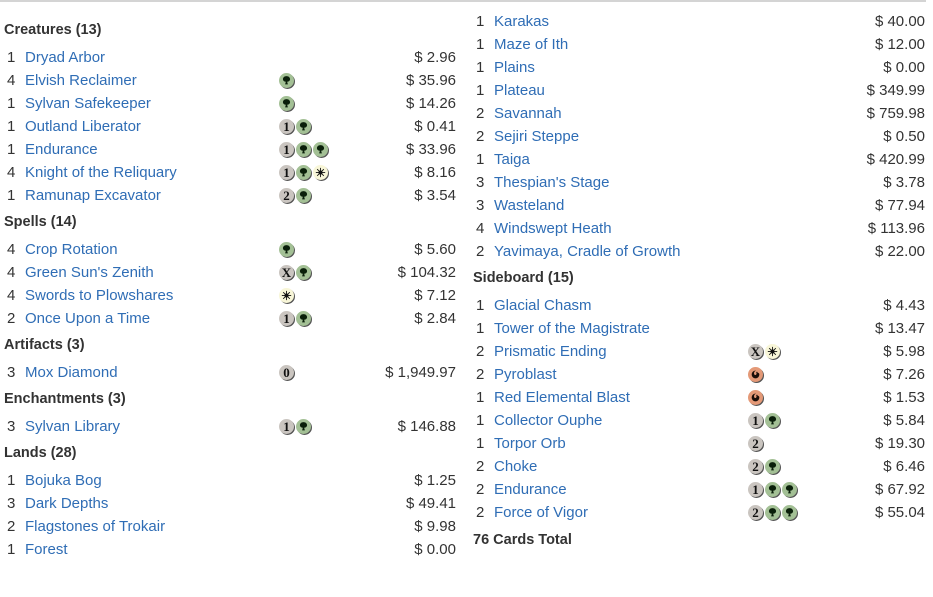  I want to click on card-row: 1 Outland Liberator 1 $ 0.41, so click(230, 126).